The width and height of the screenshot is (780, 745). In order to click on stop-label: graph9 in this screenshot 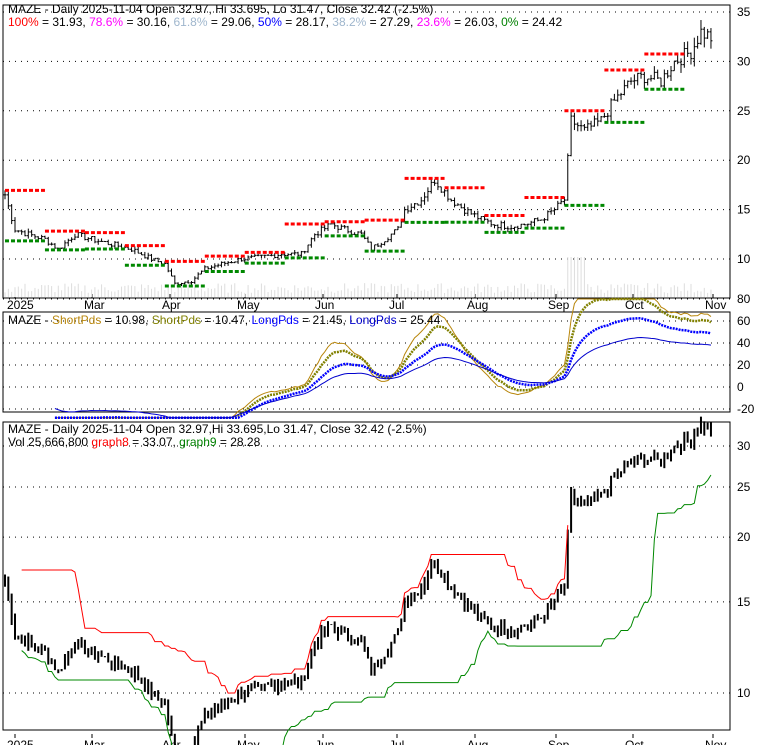, I will do `click(198, 442)`.